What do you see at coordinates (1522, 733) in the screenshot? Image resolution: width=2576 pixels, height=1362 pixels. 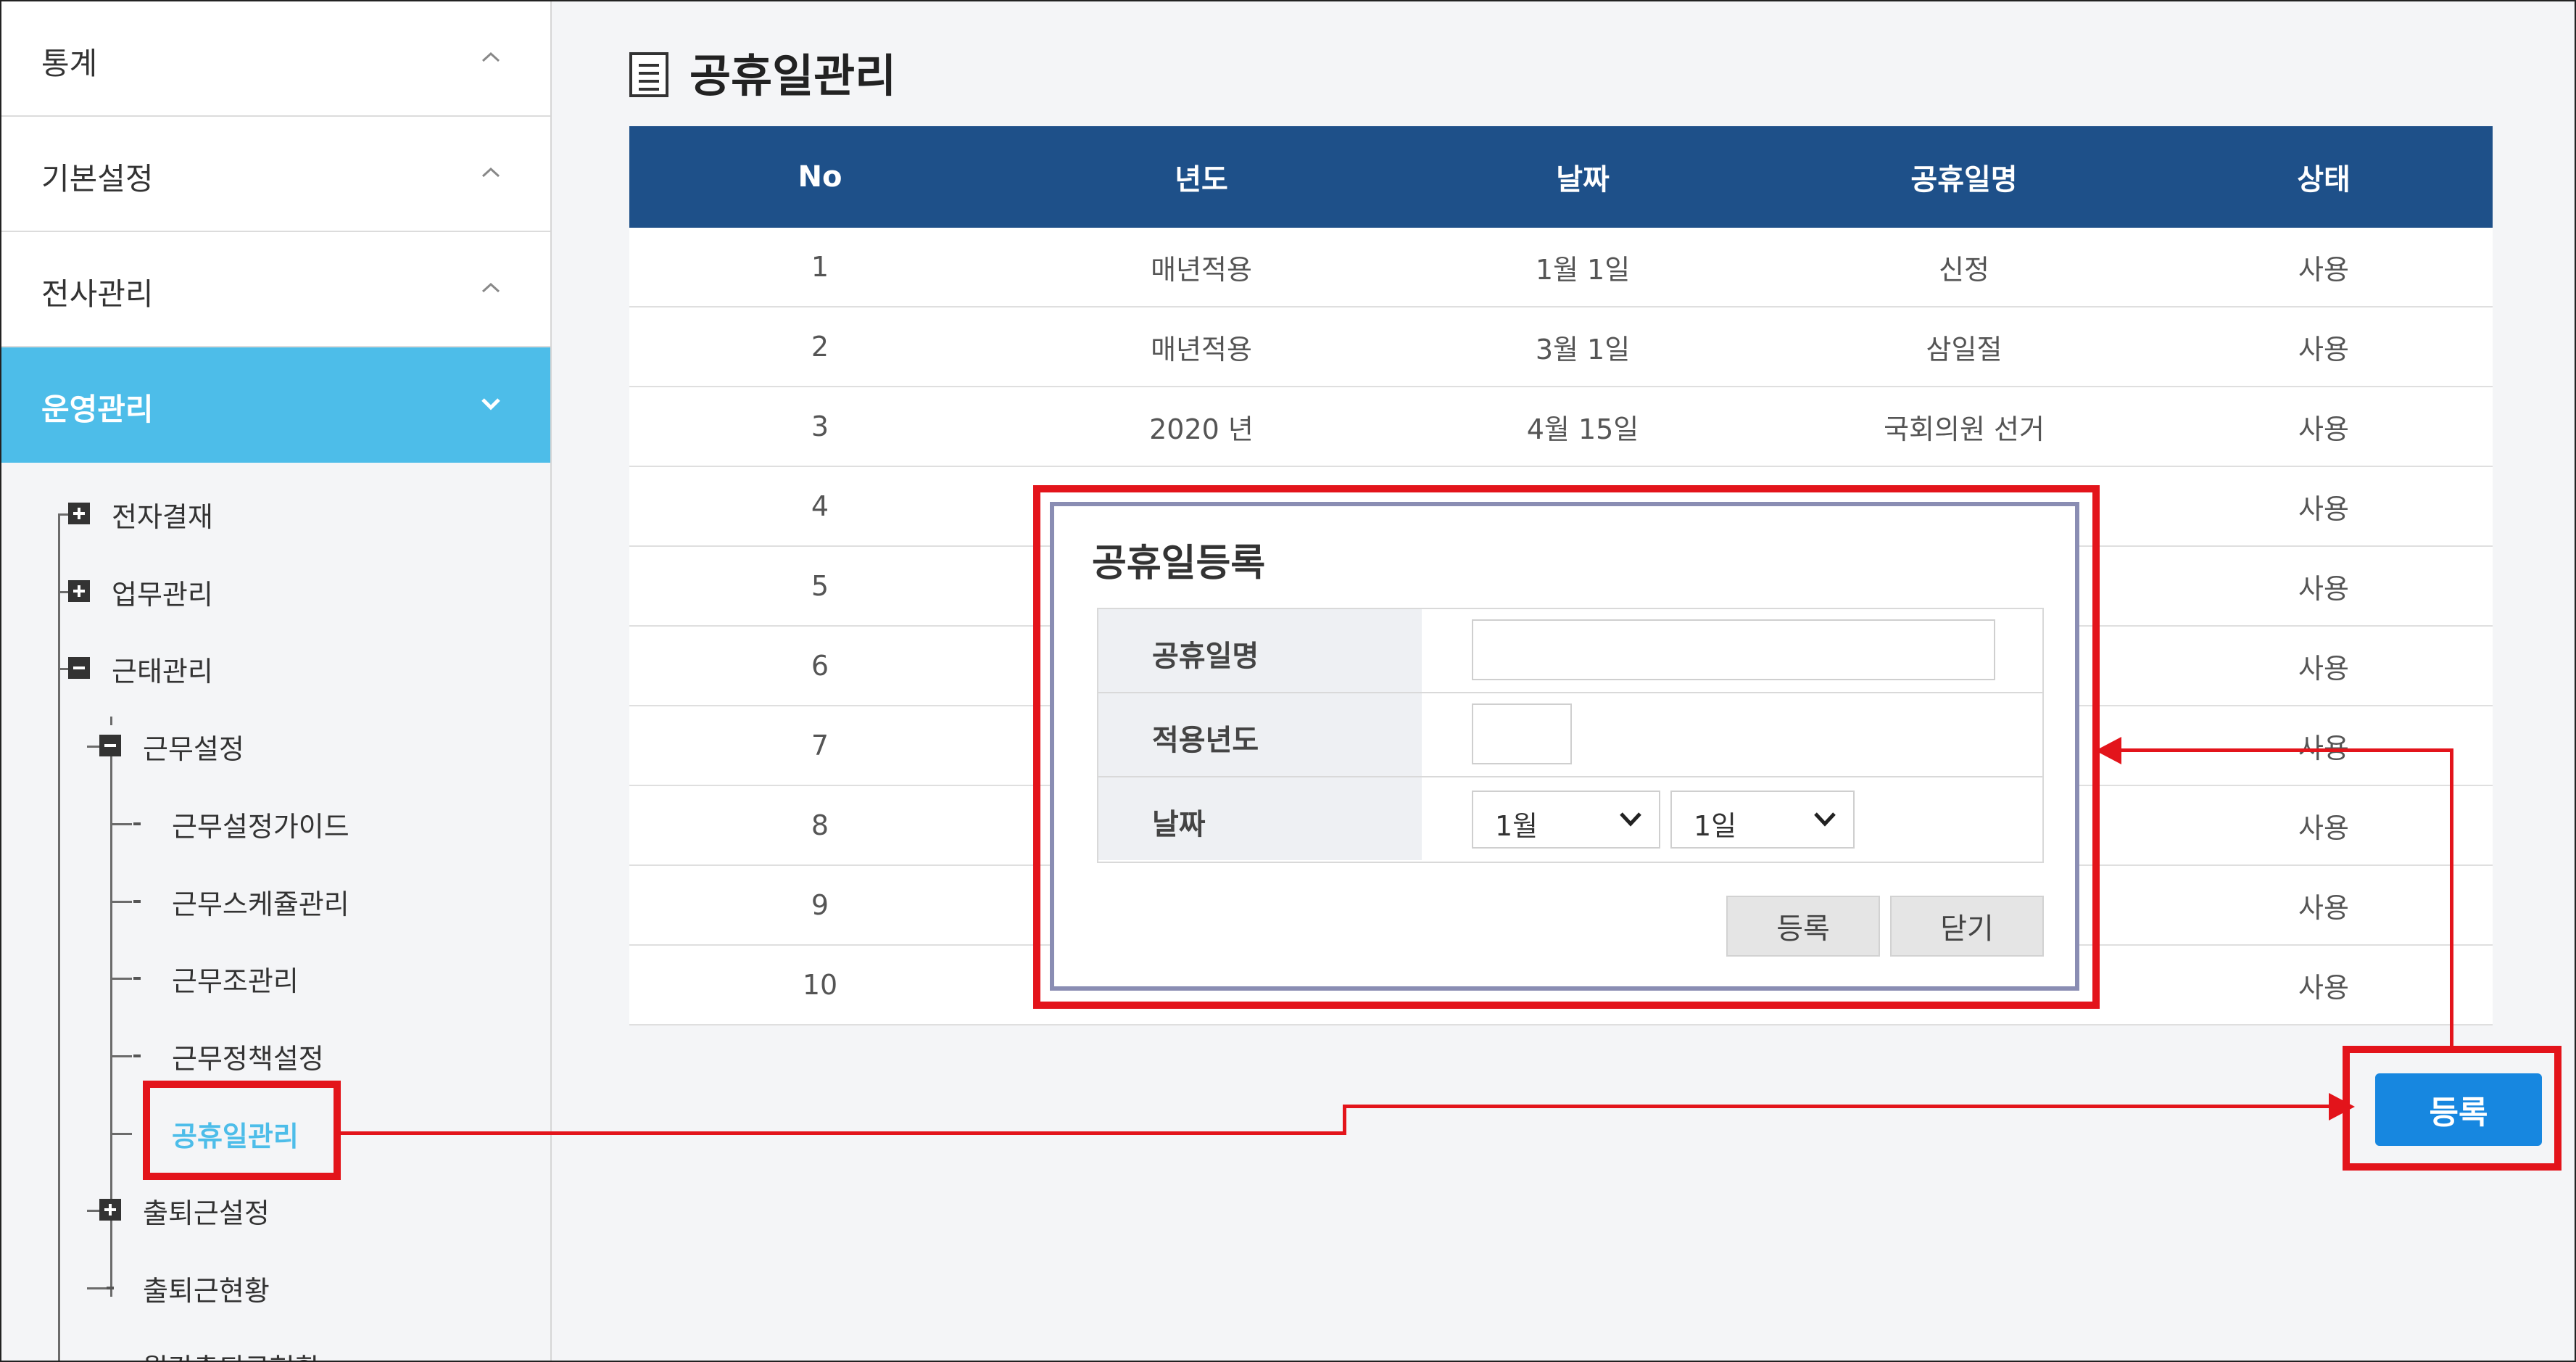 I see `year-input` at bounding box center [1522, 733].